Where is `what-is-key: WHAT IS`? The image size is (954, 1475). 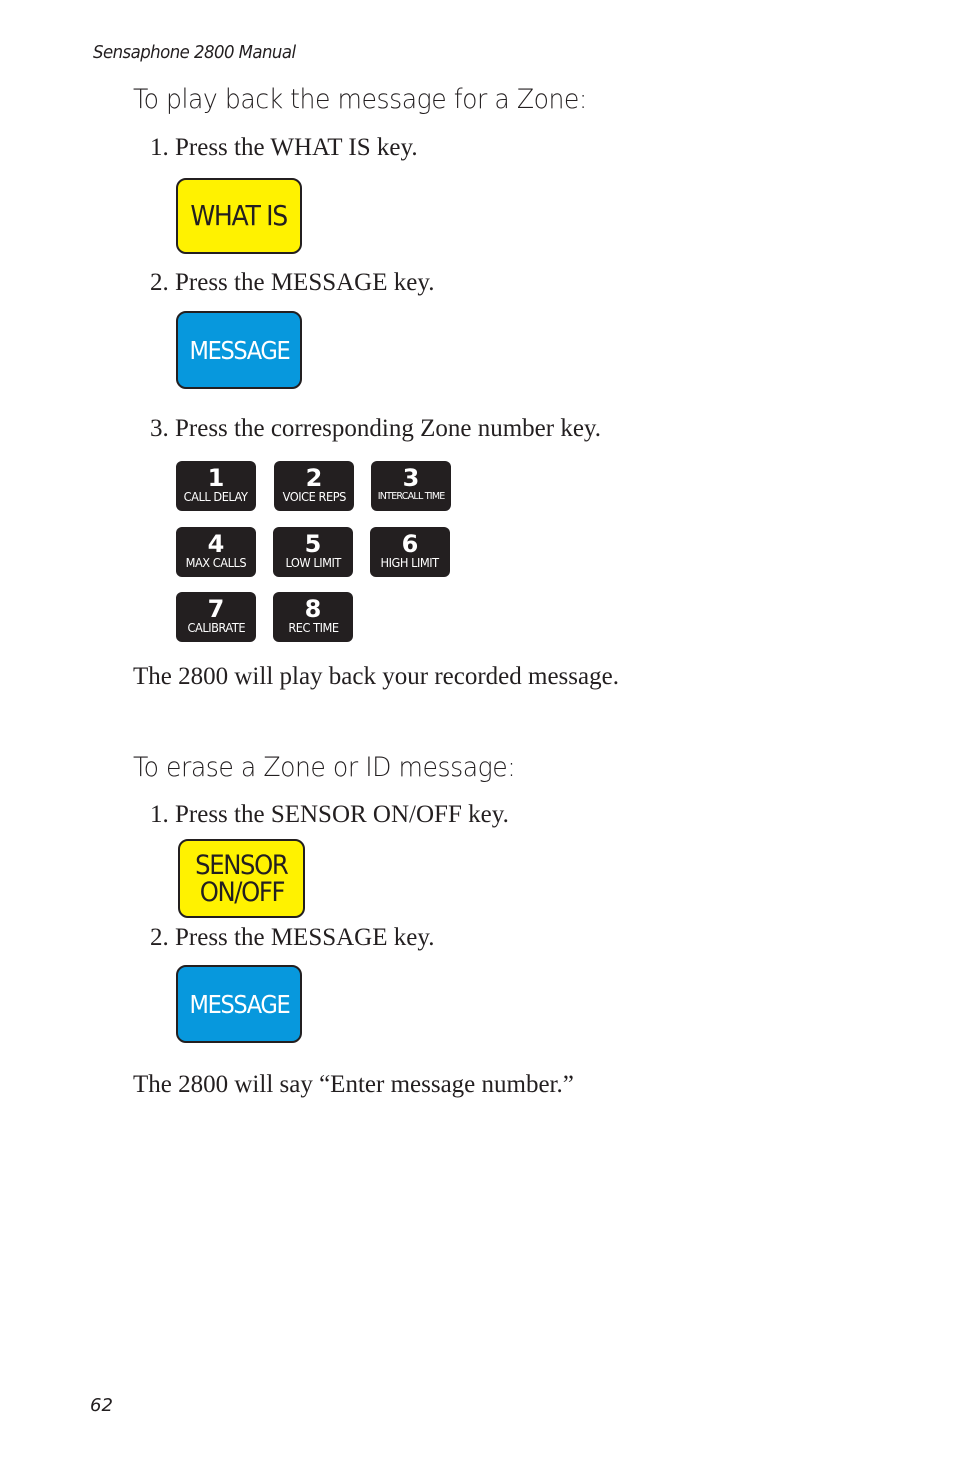 what-is-key: WHAT IS is located at coordinates (239, 216).